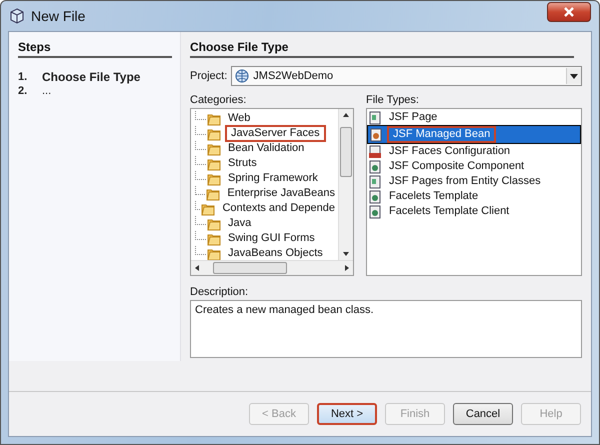 The width and height of the screenshot is (600, 445). I want to click on step-number: 2., so click(23, 91).